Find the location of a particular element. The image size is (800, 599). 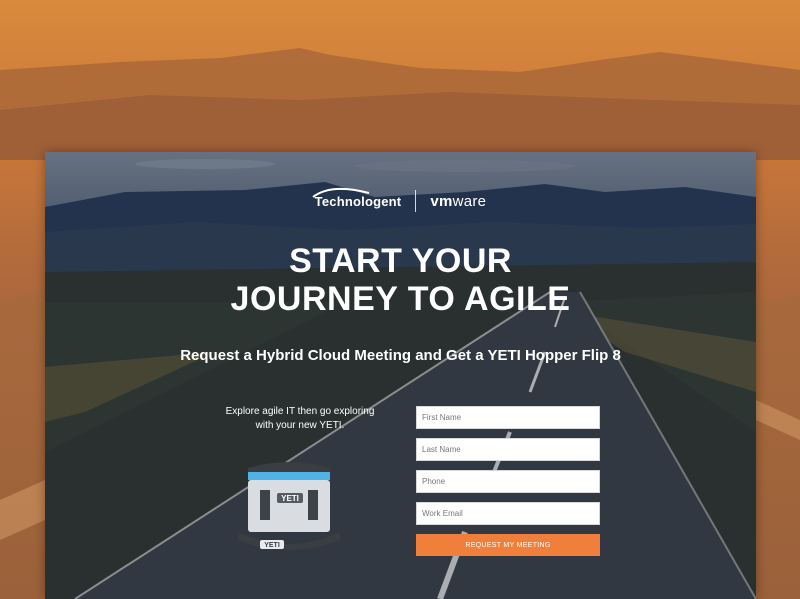

promo-text-line-1: Explore agile IT then go exploring is located at coordinates (300, 411).